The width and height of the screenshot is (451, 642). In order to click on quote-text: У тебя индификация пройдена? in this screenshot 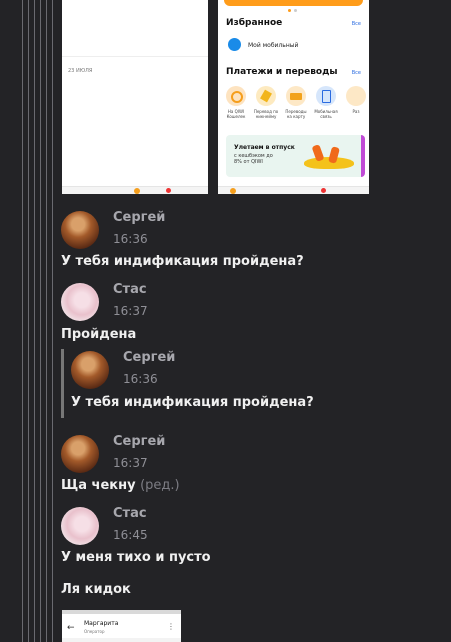, I will do `click(192, 402)`.